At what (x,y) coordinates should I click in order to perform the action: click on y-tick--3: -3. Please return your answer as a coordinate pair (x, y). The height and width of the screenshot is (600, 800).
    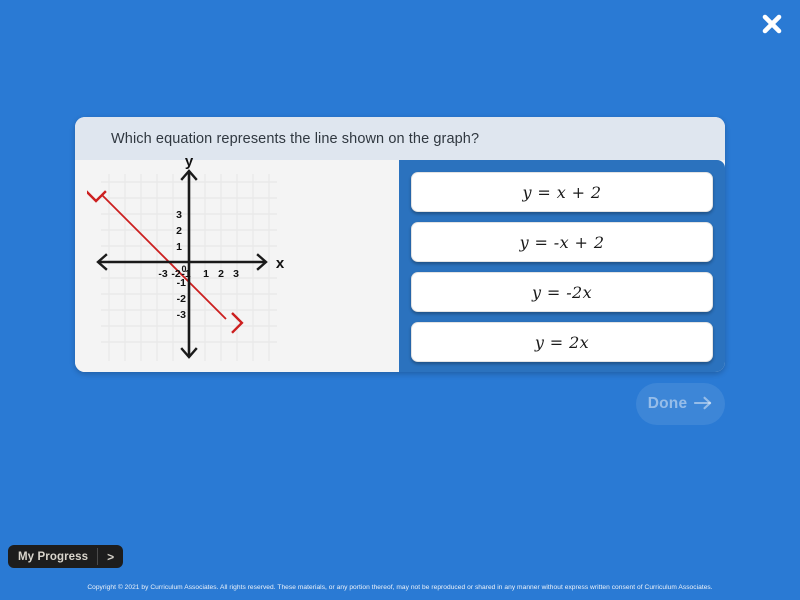
    Looking at the image, I should click on (181, 315).